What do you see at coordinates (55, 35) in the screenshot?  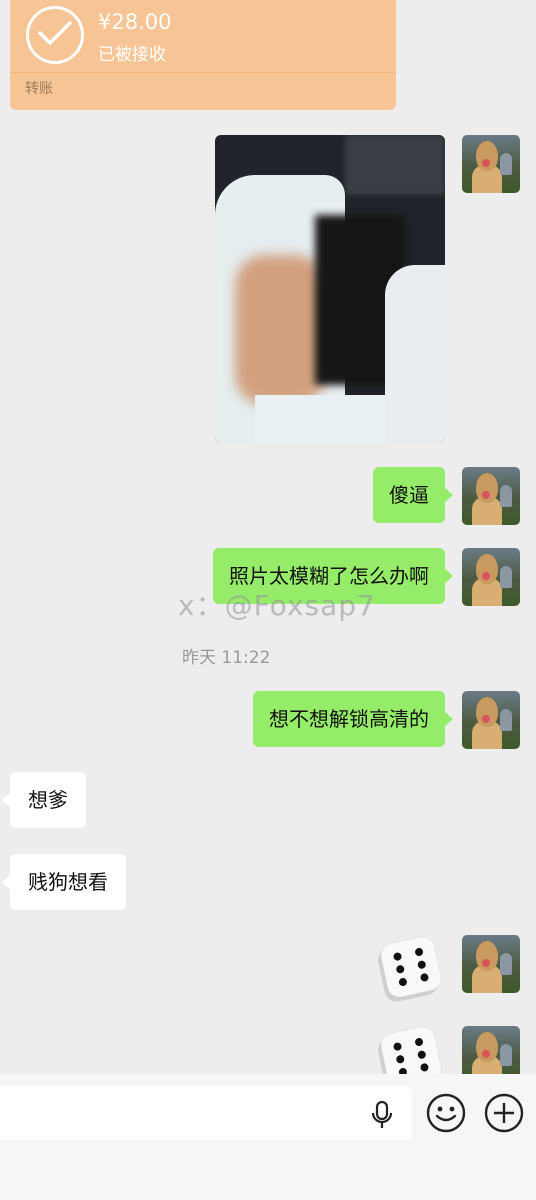 I see `check-circle-icon` at bounding box center [55, 35].